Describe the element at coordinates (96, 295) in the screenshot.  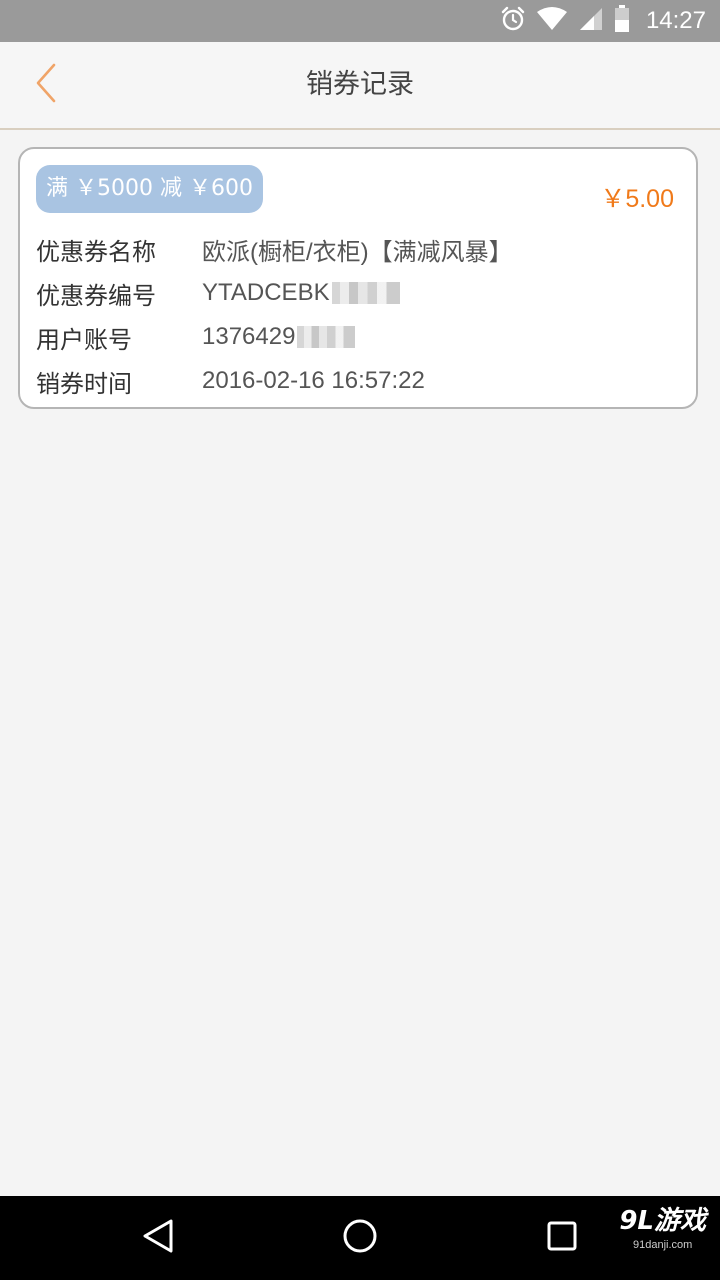
I see `coupon-number-label: 优惠券编号` at that location.